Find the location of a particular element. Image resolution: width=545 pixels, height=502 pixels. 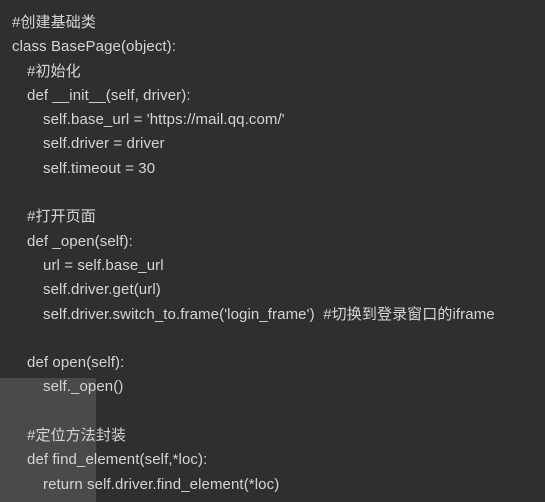

code-line: def open(self): is located at coordinates (272, 363).